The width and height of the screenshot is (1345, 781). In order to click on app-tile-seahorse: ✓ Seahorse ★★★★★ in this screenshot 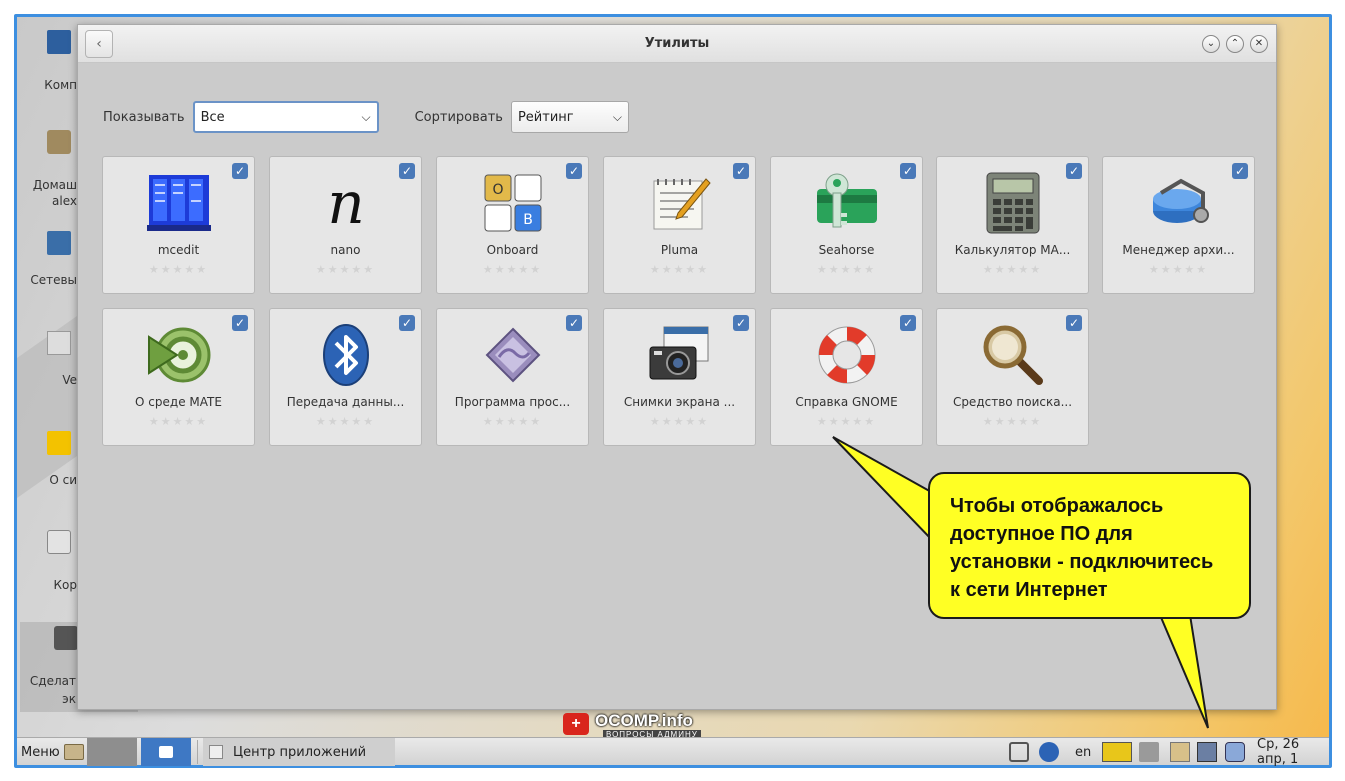, I will do `click(846, 225)`.